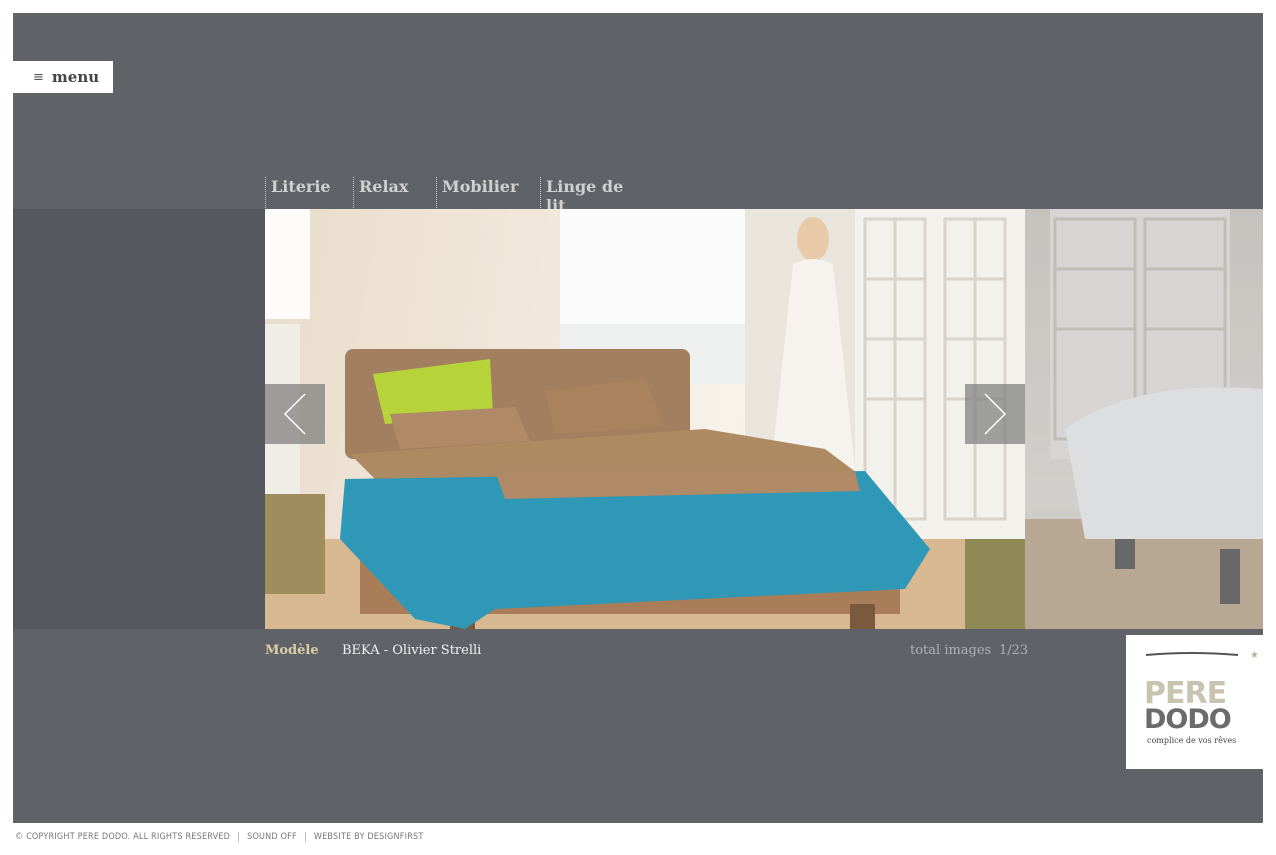 The width and height of the screenshot is (1276, 855). Describe the element at coordinates (1014, 650) in the screenshot. I see `image-counter: 1/23` at that location.